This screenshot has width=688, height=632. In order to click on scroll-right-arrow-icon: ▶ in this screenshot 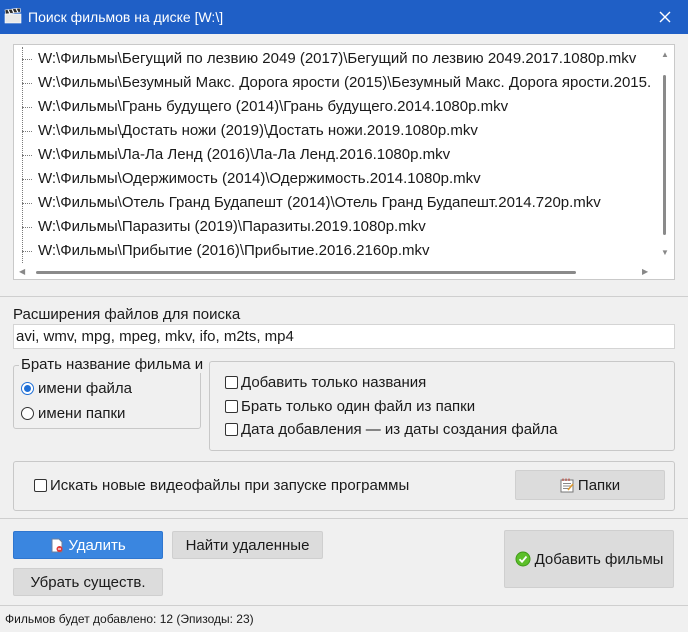, I will do `click(645, 272)`.